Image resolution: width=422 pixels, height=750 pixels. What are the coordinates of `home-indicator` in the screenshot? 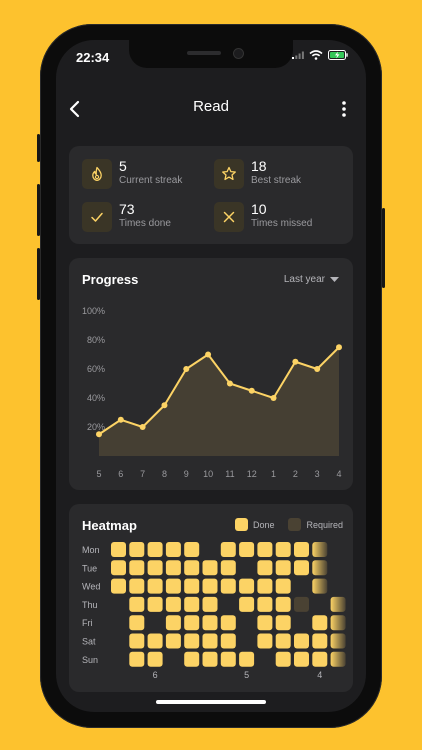 It's located at (211, 702).